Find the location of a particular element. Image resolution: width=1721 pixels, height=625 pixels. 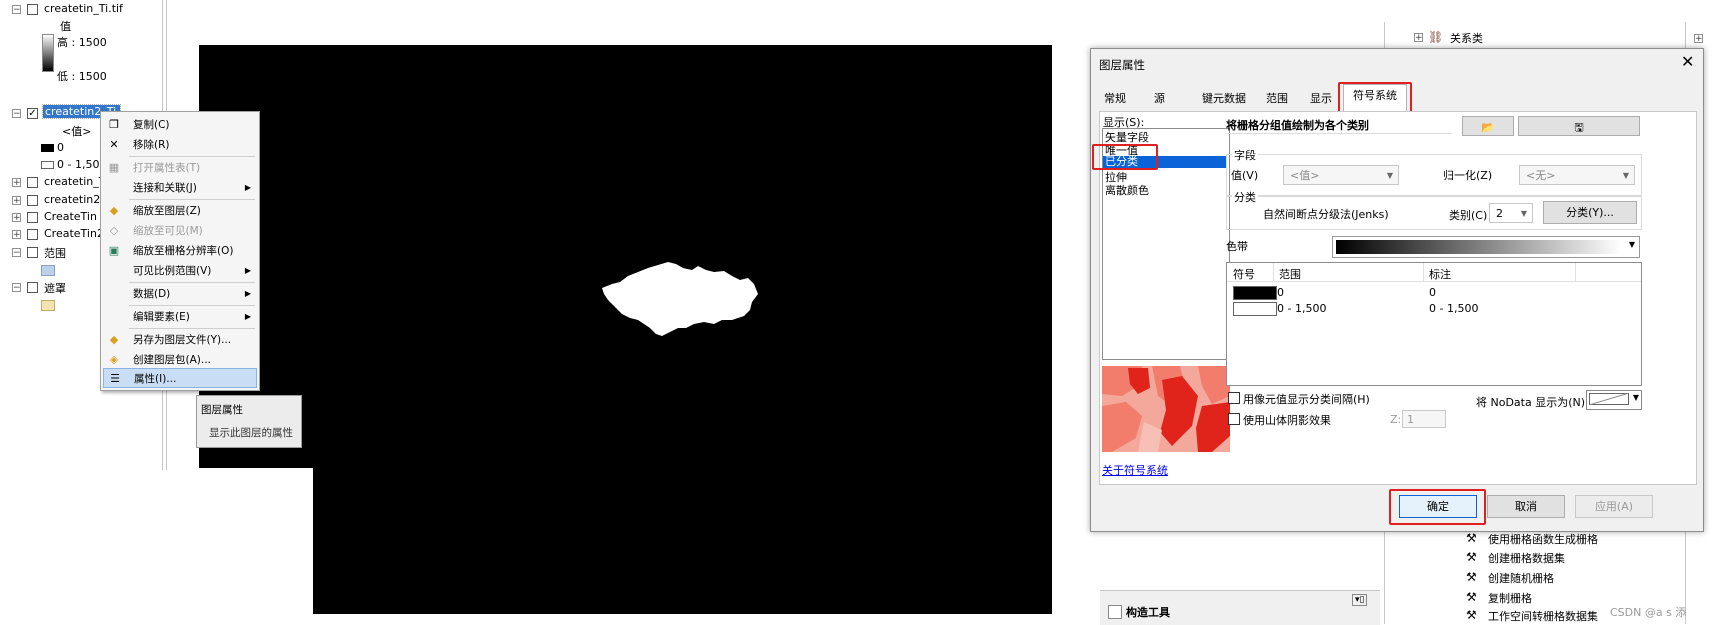

open-folder-button: 📂 is located at coordinates (1488, 126).